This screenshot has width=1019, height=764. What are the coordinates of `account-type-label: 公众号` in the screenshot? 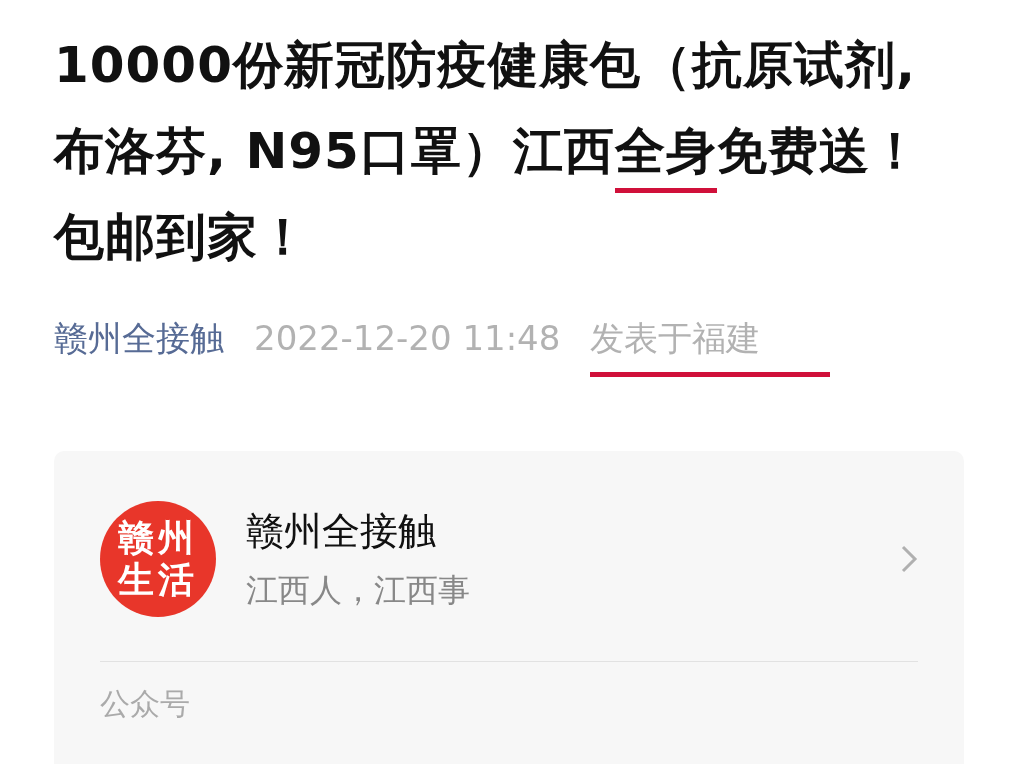 It's located at (145, 704).